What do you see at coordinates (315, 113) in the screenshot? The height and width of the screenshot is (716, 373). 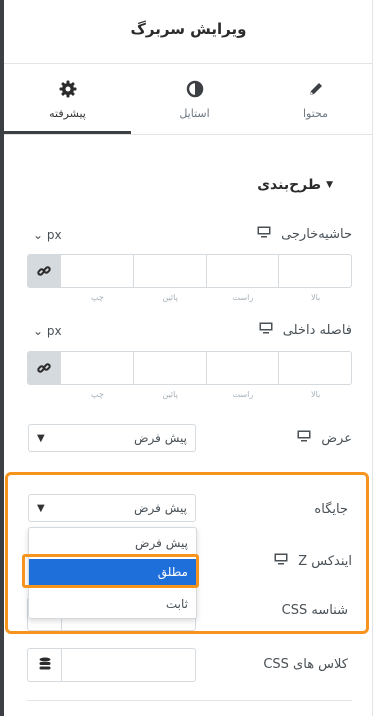 I see `tab-content-label: محتوا` at bounding box center [315, 113].